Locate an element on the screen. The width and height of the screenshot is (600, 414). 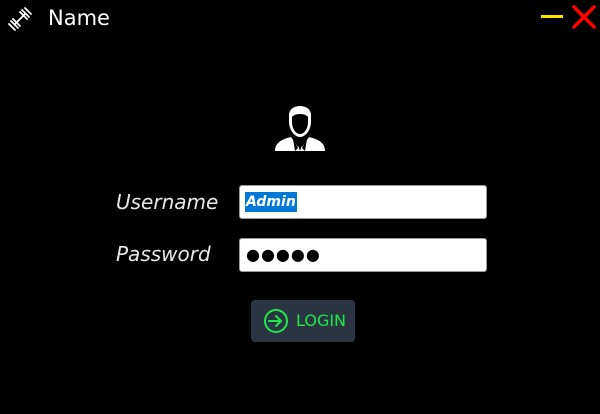
username-input: Admin is located at coordinates (363, 202).